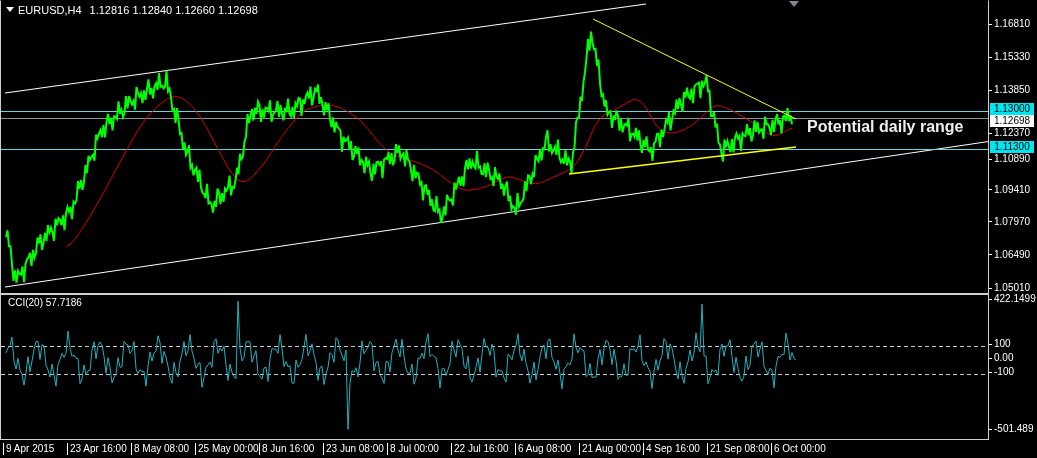 The width and height of the screenshot is (1037, 458). Describe the element at coordinates (1012, 109) in the screenshot. I see `level-price-badge: 1.13000` at that location.